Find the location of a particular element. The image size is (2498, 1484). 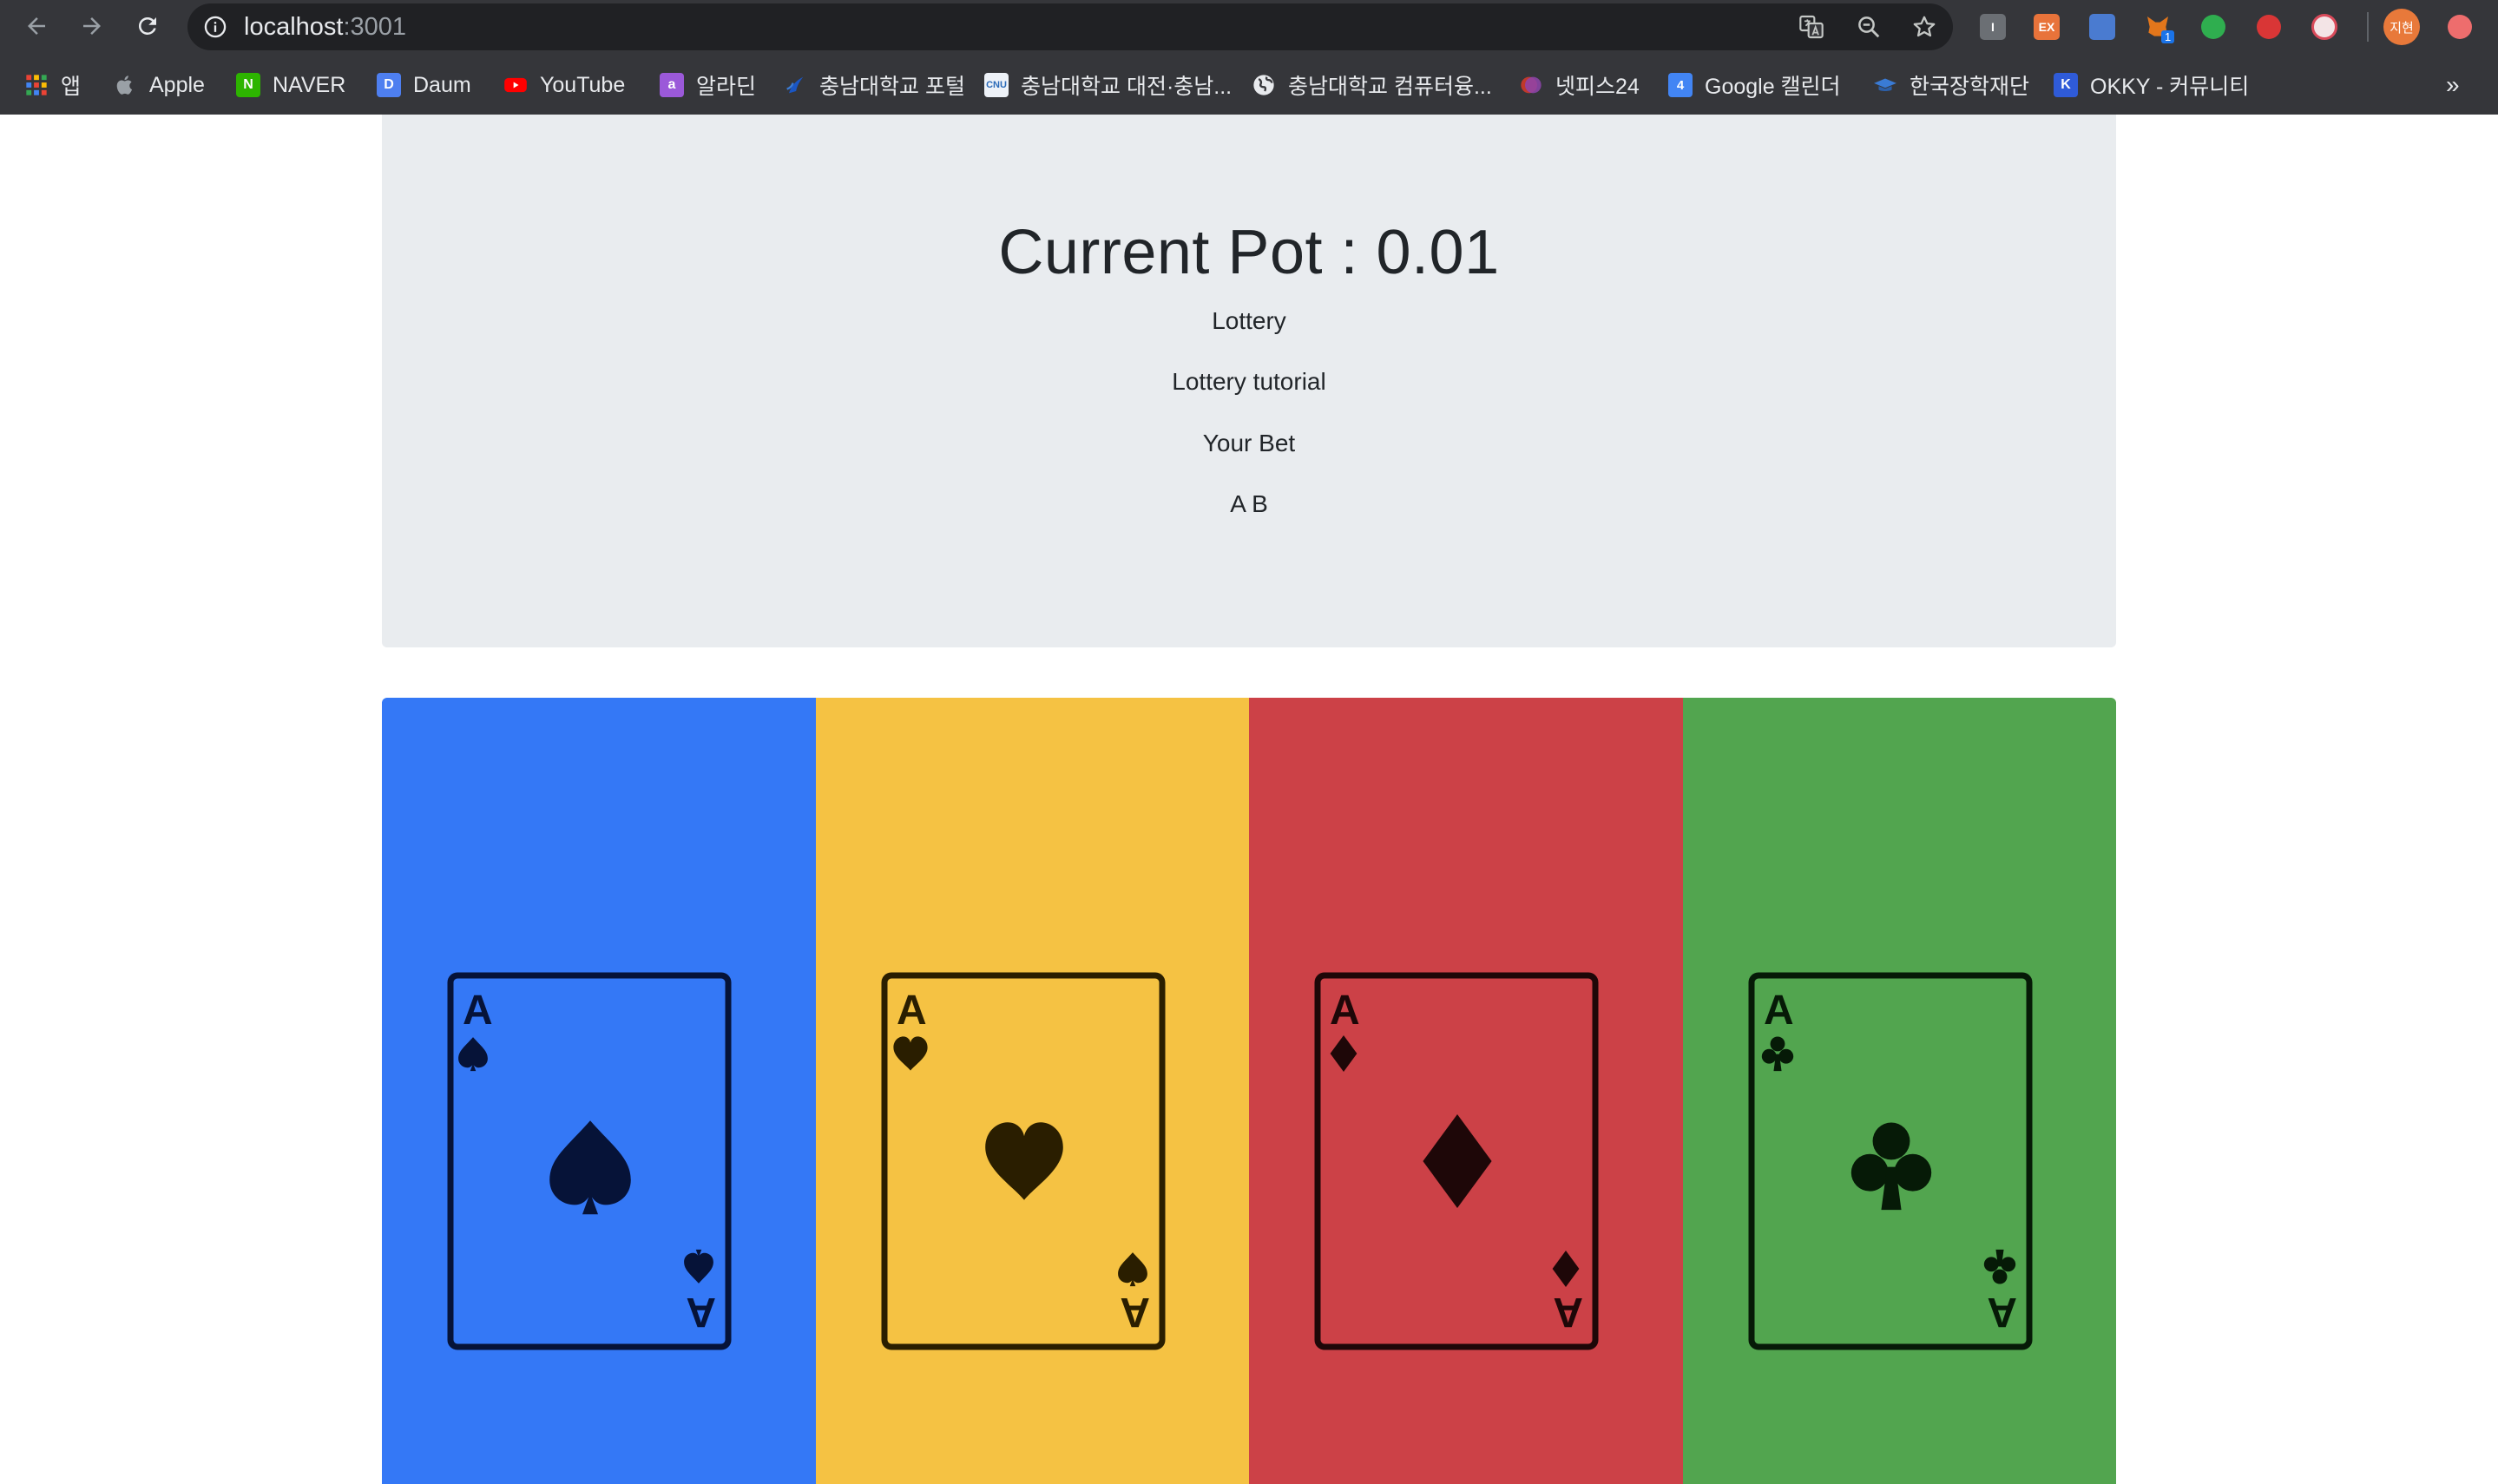

back-arrow-icon is located at coordinates (36, 26).